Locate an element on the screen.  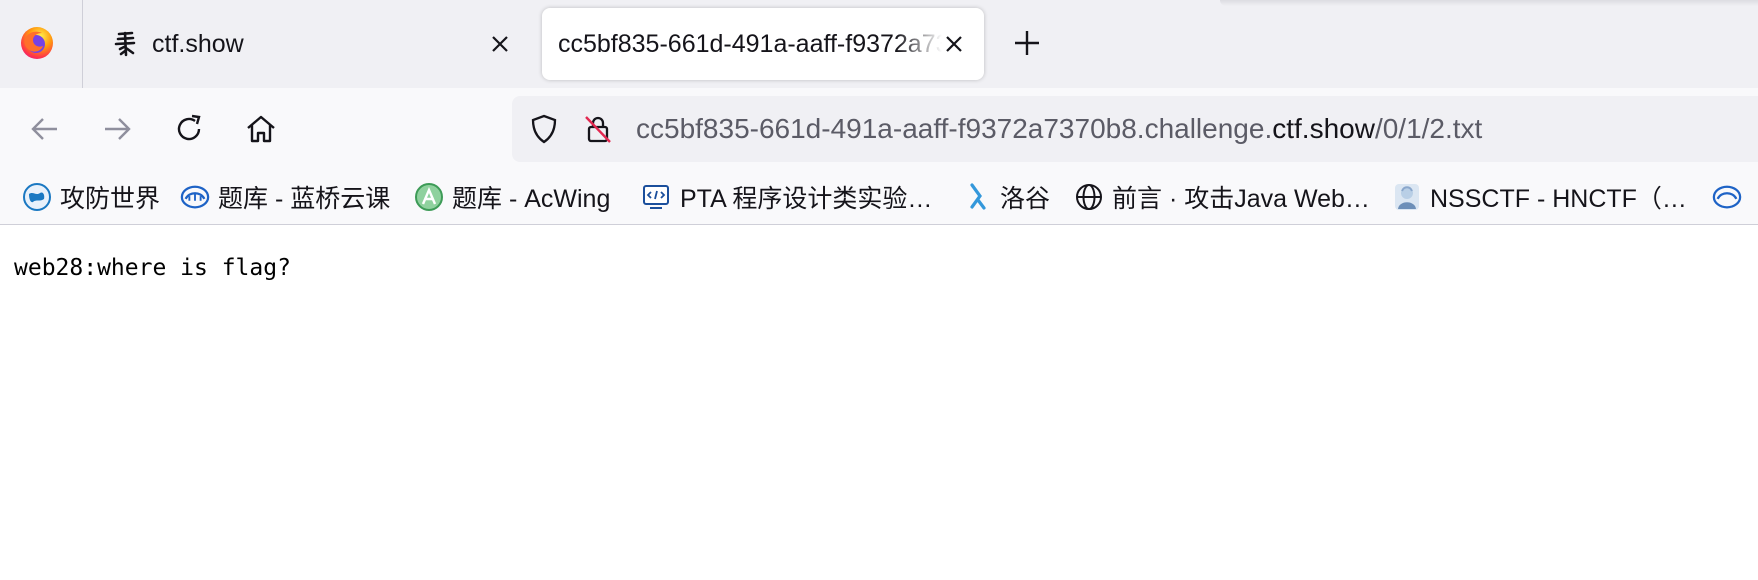
tracking-protection-shield-icon is located at coordinates (544, 129).